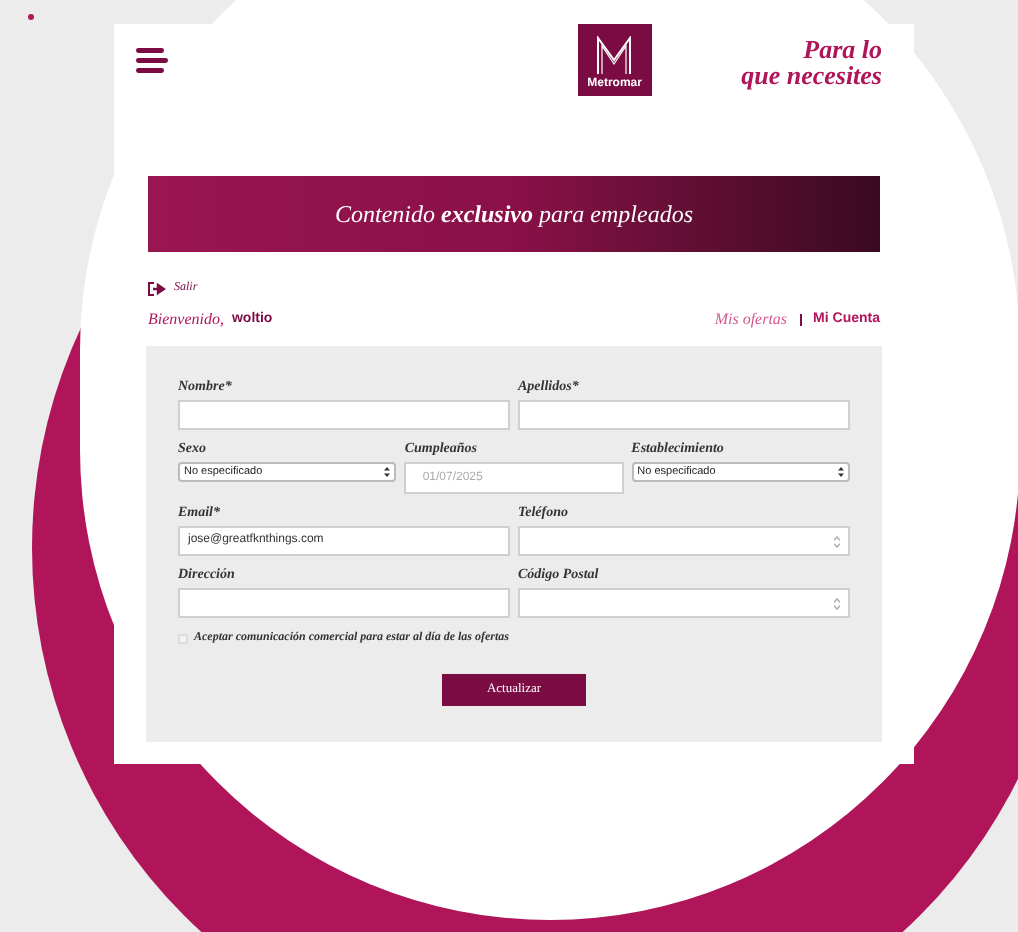  Describe the element at coordinates (811, 62) in the screenshot. I see `slogan: Para lo que necesites` at that location.